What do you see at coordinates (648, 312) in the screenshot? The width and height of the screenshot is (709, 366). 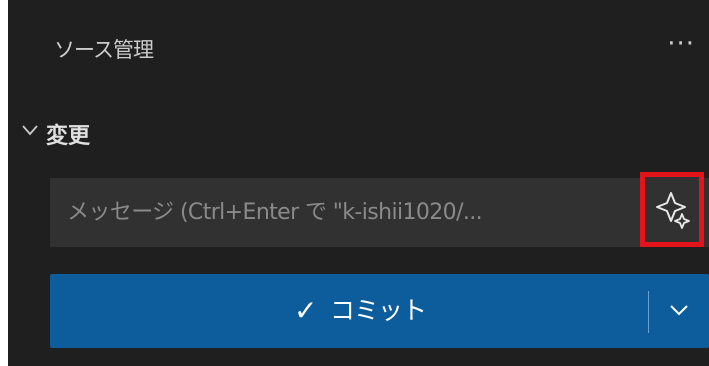 I see `commit-button-divider` at bounding box center [648, 312].